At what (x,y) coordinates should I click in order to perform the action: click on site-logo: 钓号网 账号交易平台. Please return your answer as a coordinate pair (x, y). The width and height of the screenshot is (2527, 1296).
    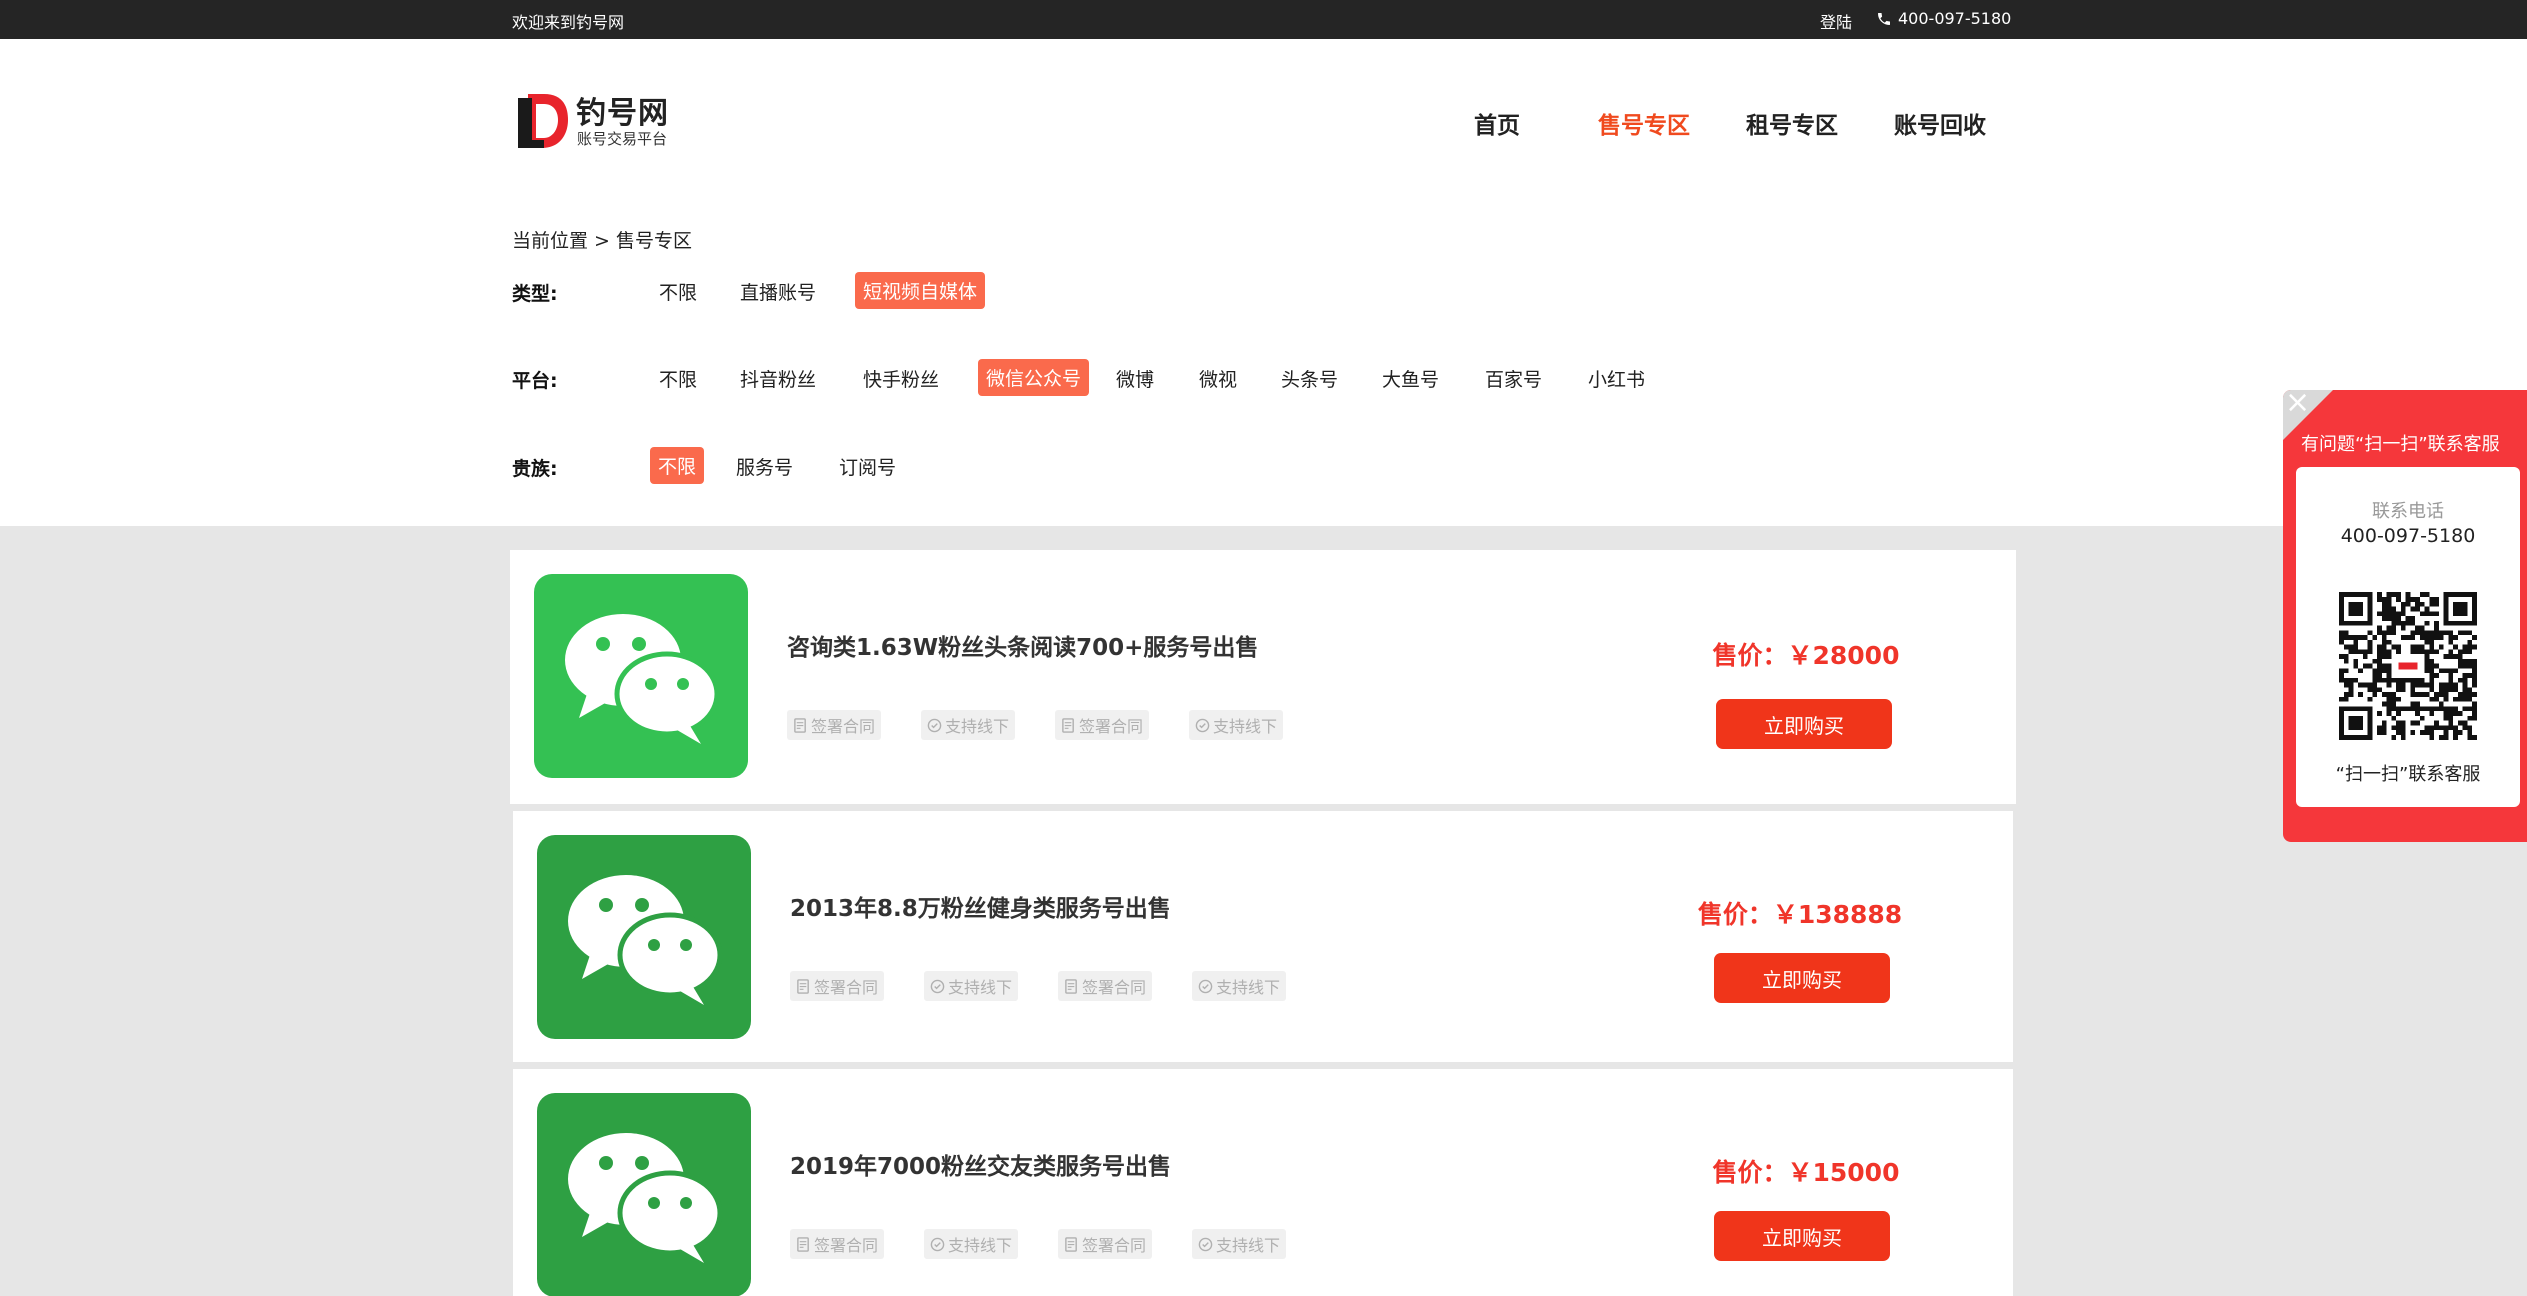
    Looking at the image, I should click on (599, 120).